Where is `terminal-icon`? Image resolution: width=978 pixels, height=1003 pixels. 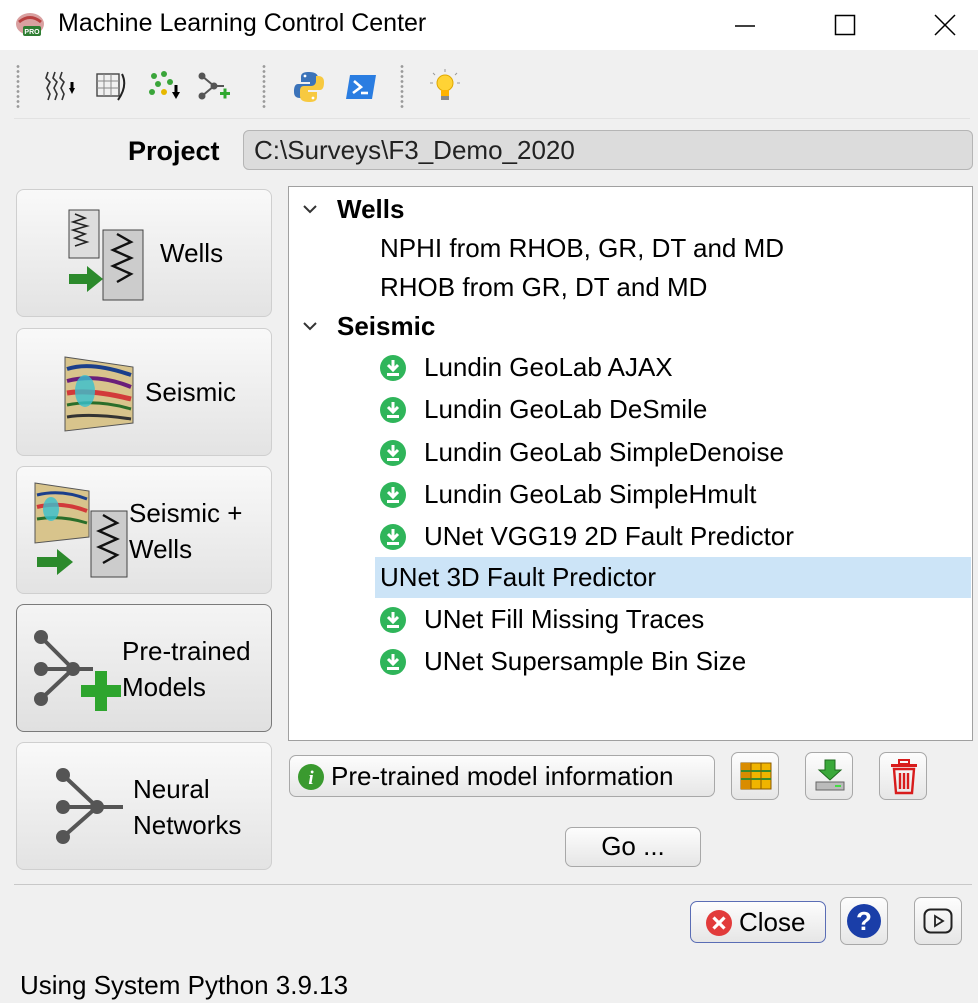
terminal-icon is located at coordinates (361, 87).